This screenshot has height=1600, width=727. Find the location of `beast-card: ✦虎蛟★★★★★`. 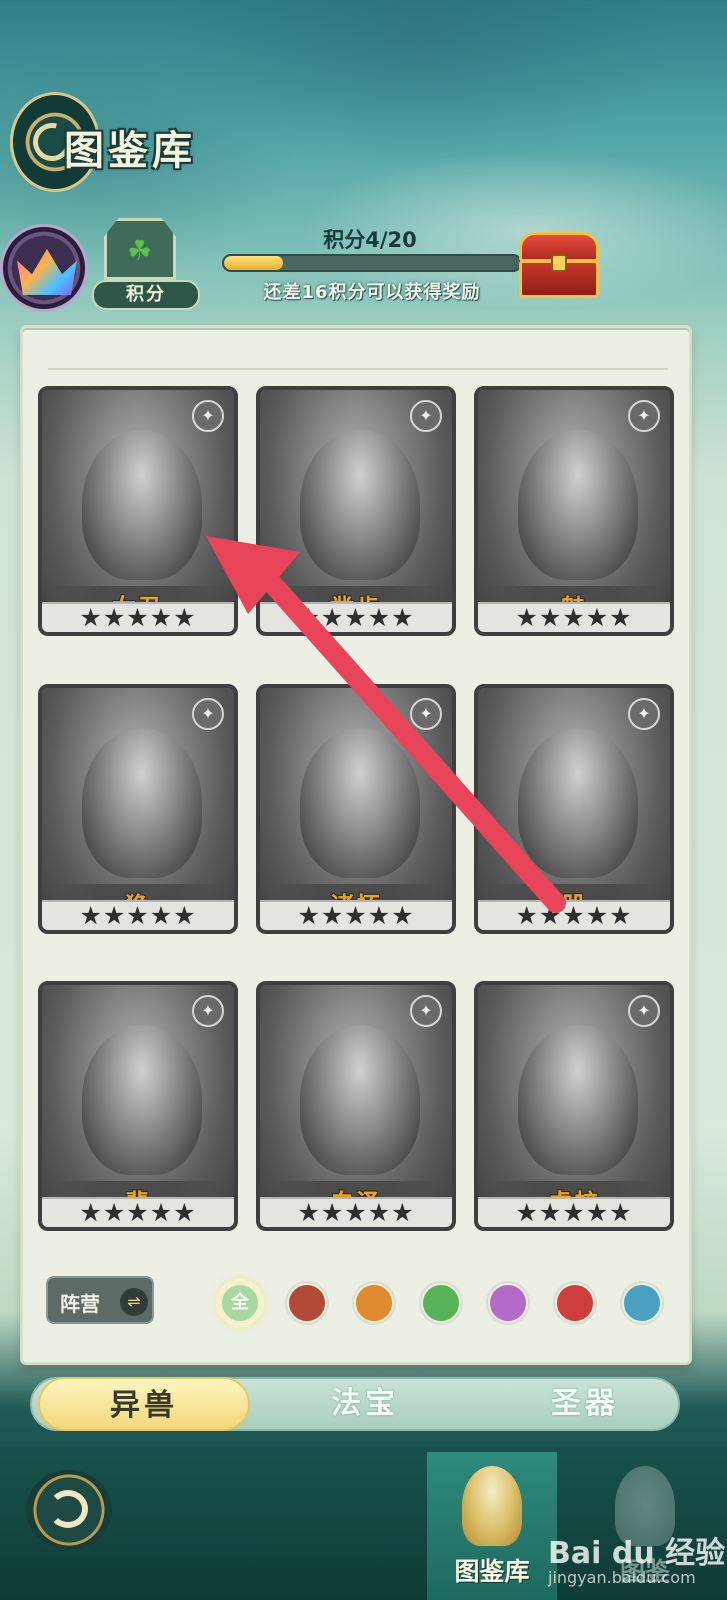

beast-card: ✦虎蛟★★★★★ is located at coordinates (574, 1106).